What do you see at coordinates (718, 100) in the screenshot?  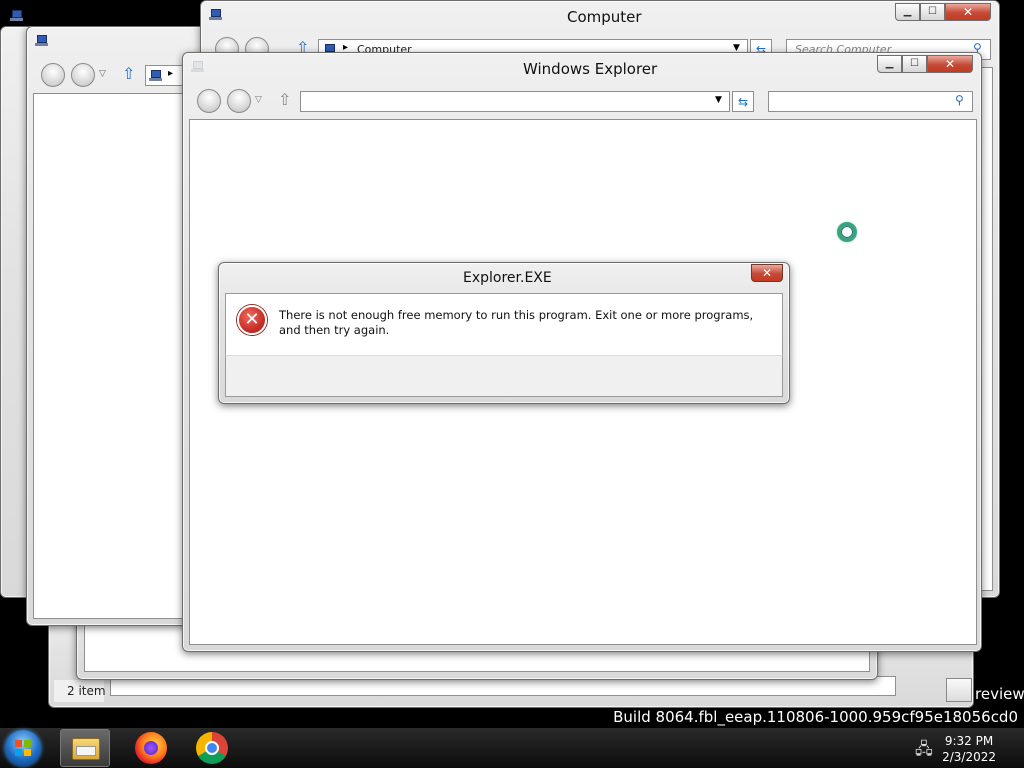 I see `address-dropdown-icon: ▼` at bounding box center [718, 100].